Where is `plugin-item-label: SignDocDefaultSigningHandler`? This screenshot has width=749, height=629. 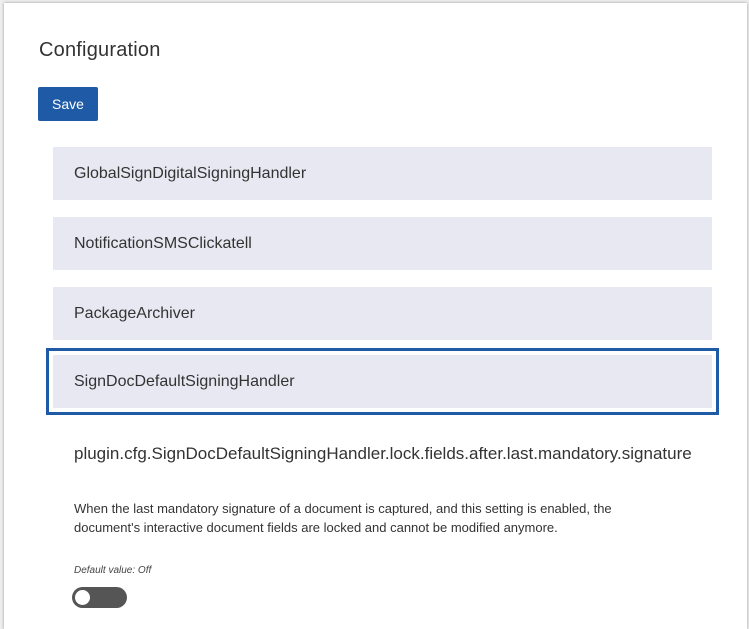 plugin-item-label: SignDocDefaultSigningHandler is located at coordinates (184, 381).